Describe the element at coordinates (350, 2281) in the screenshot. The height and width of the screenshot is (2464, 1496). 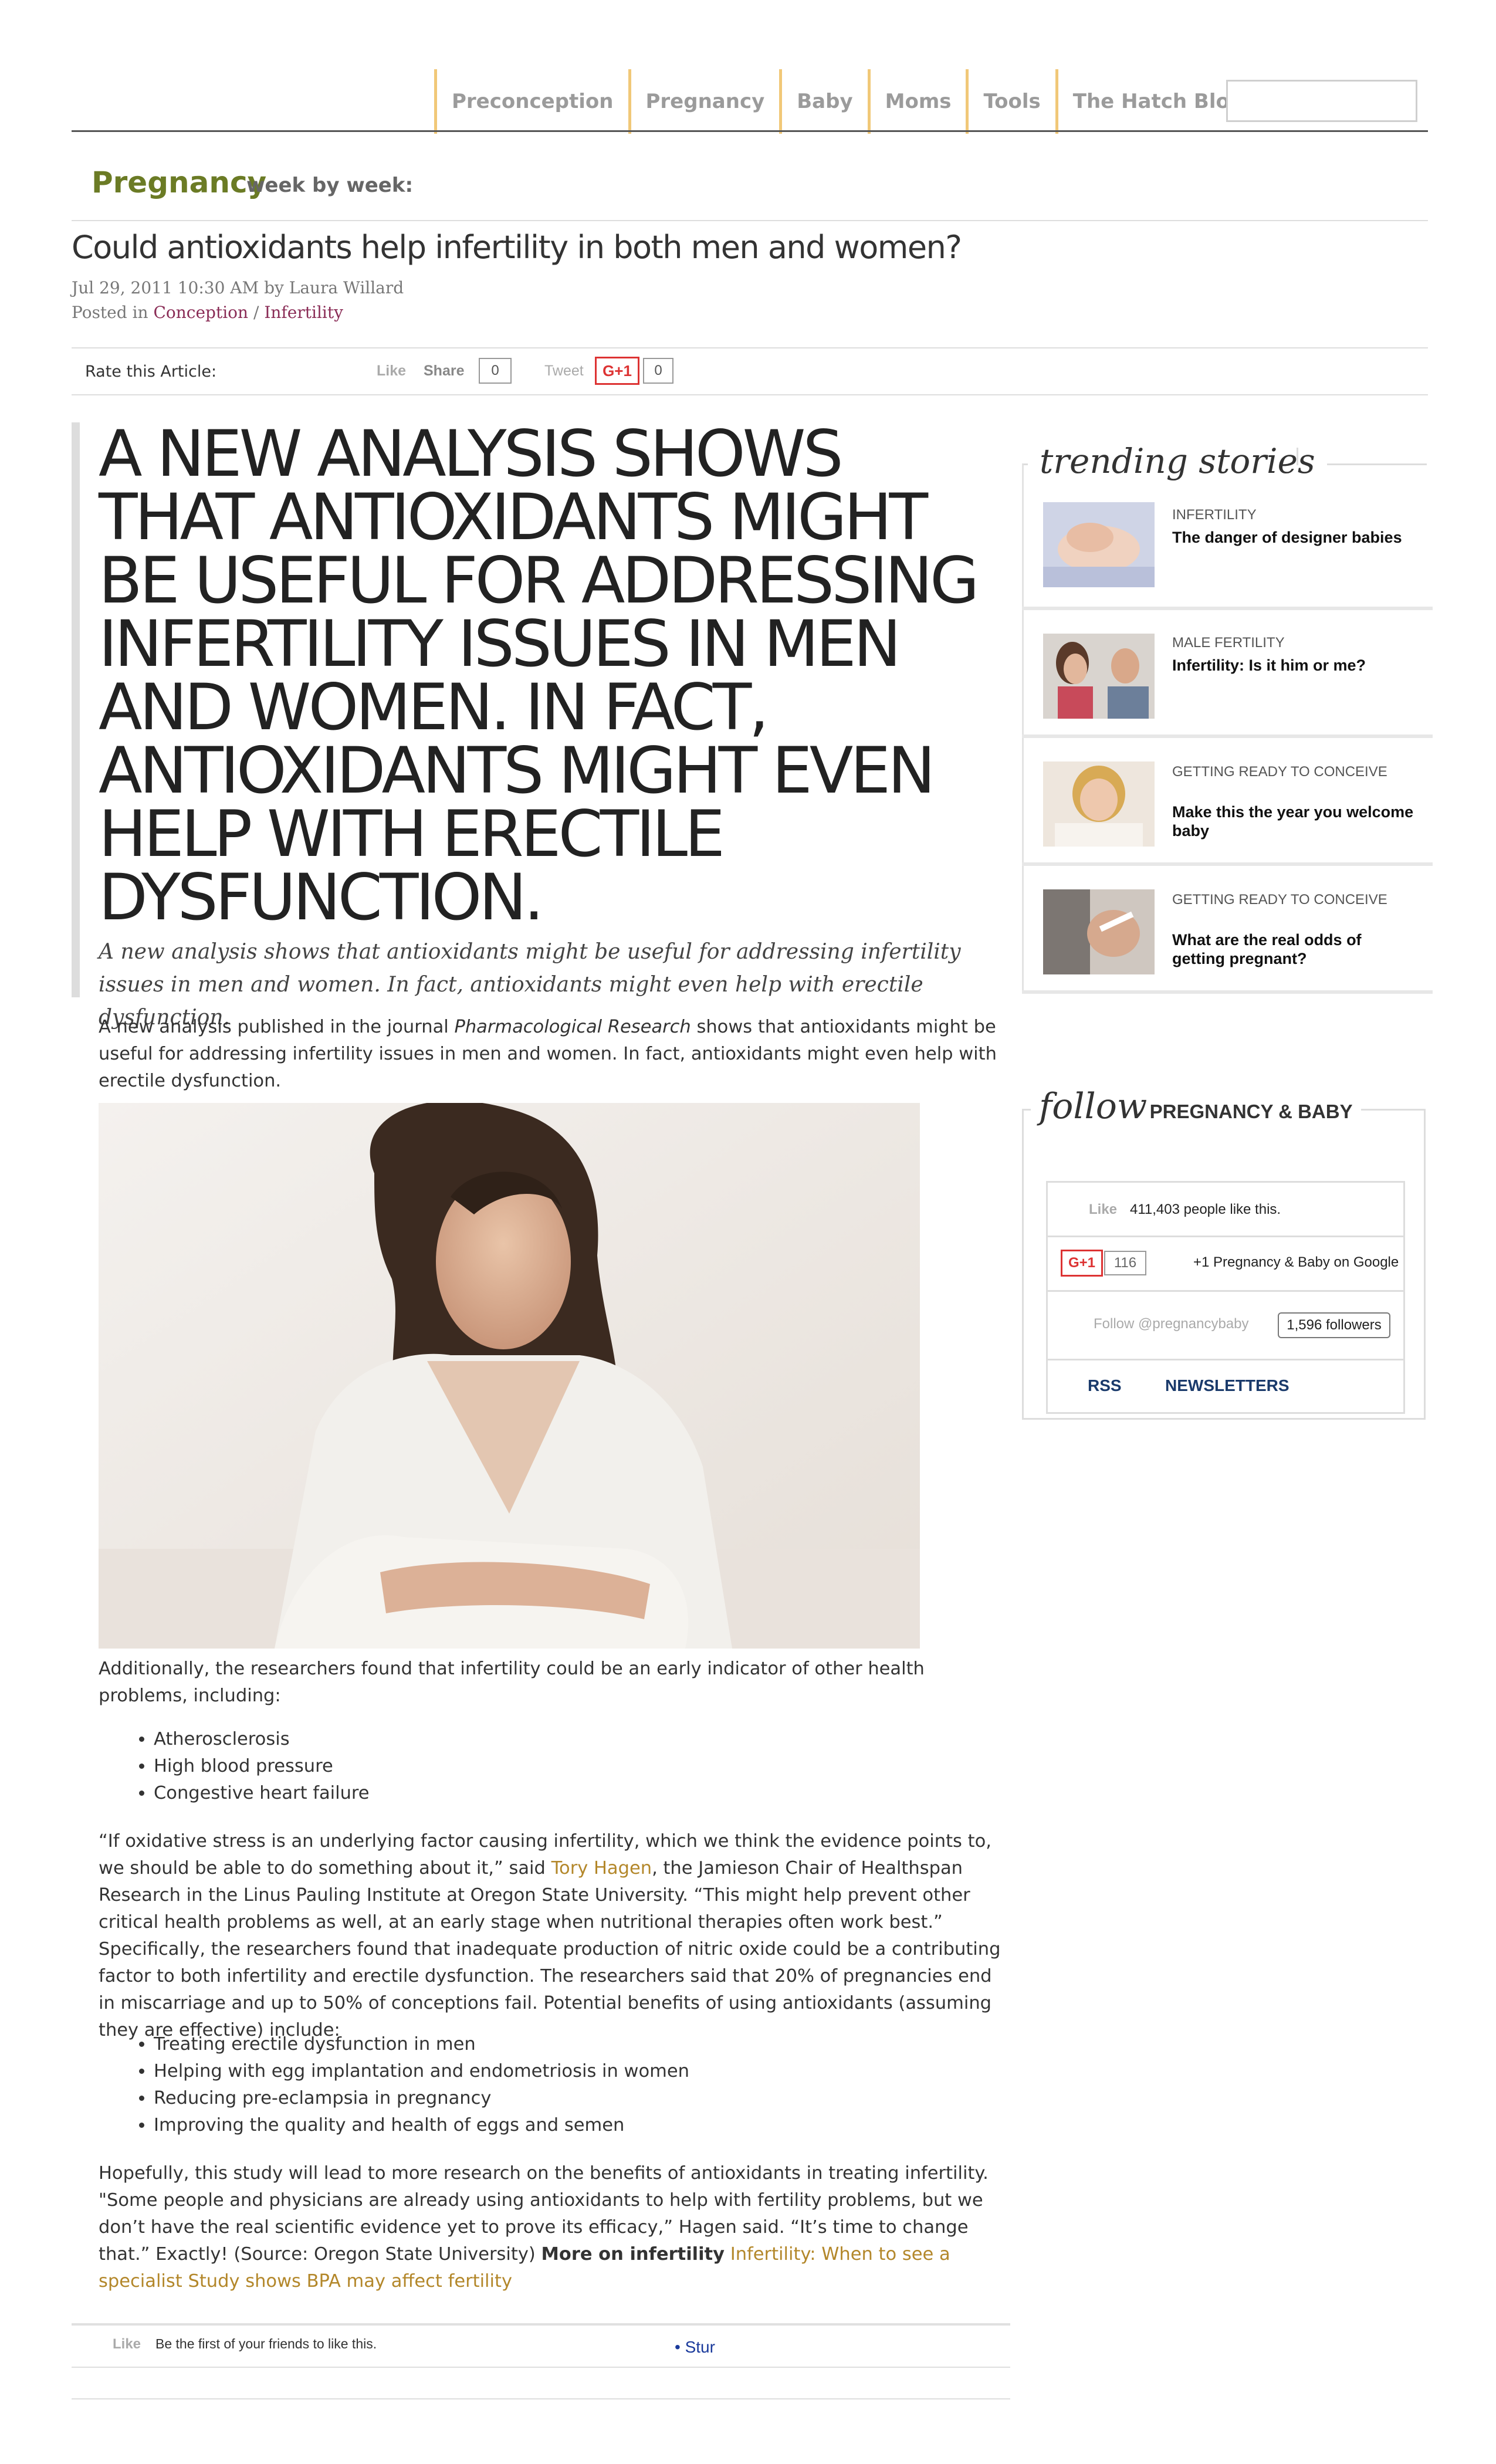
I see `related-link-bpa: Study shows BPA may affect fertility` at that location.